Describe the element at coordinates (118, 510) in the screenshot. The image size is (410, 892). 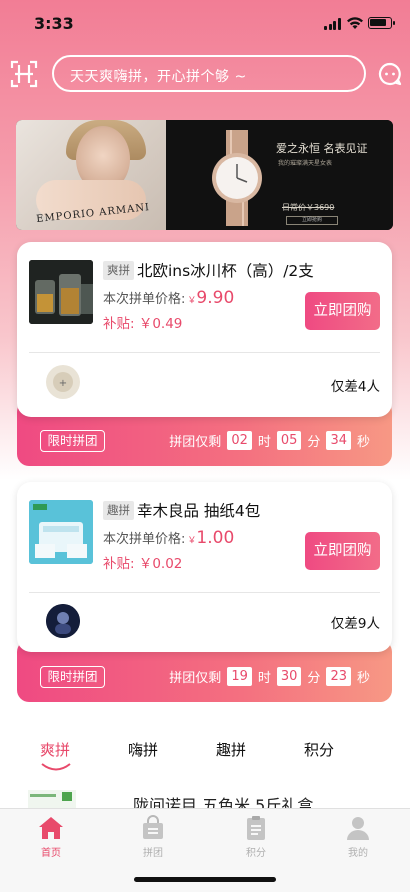
I see `deal-type-tag: 趣拼` at that location.